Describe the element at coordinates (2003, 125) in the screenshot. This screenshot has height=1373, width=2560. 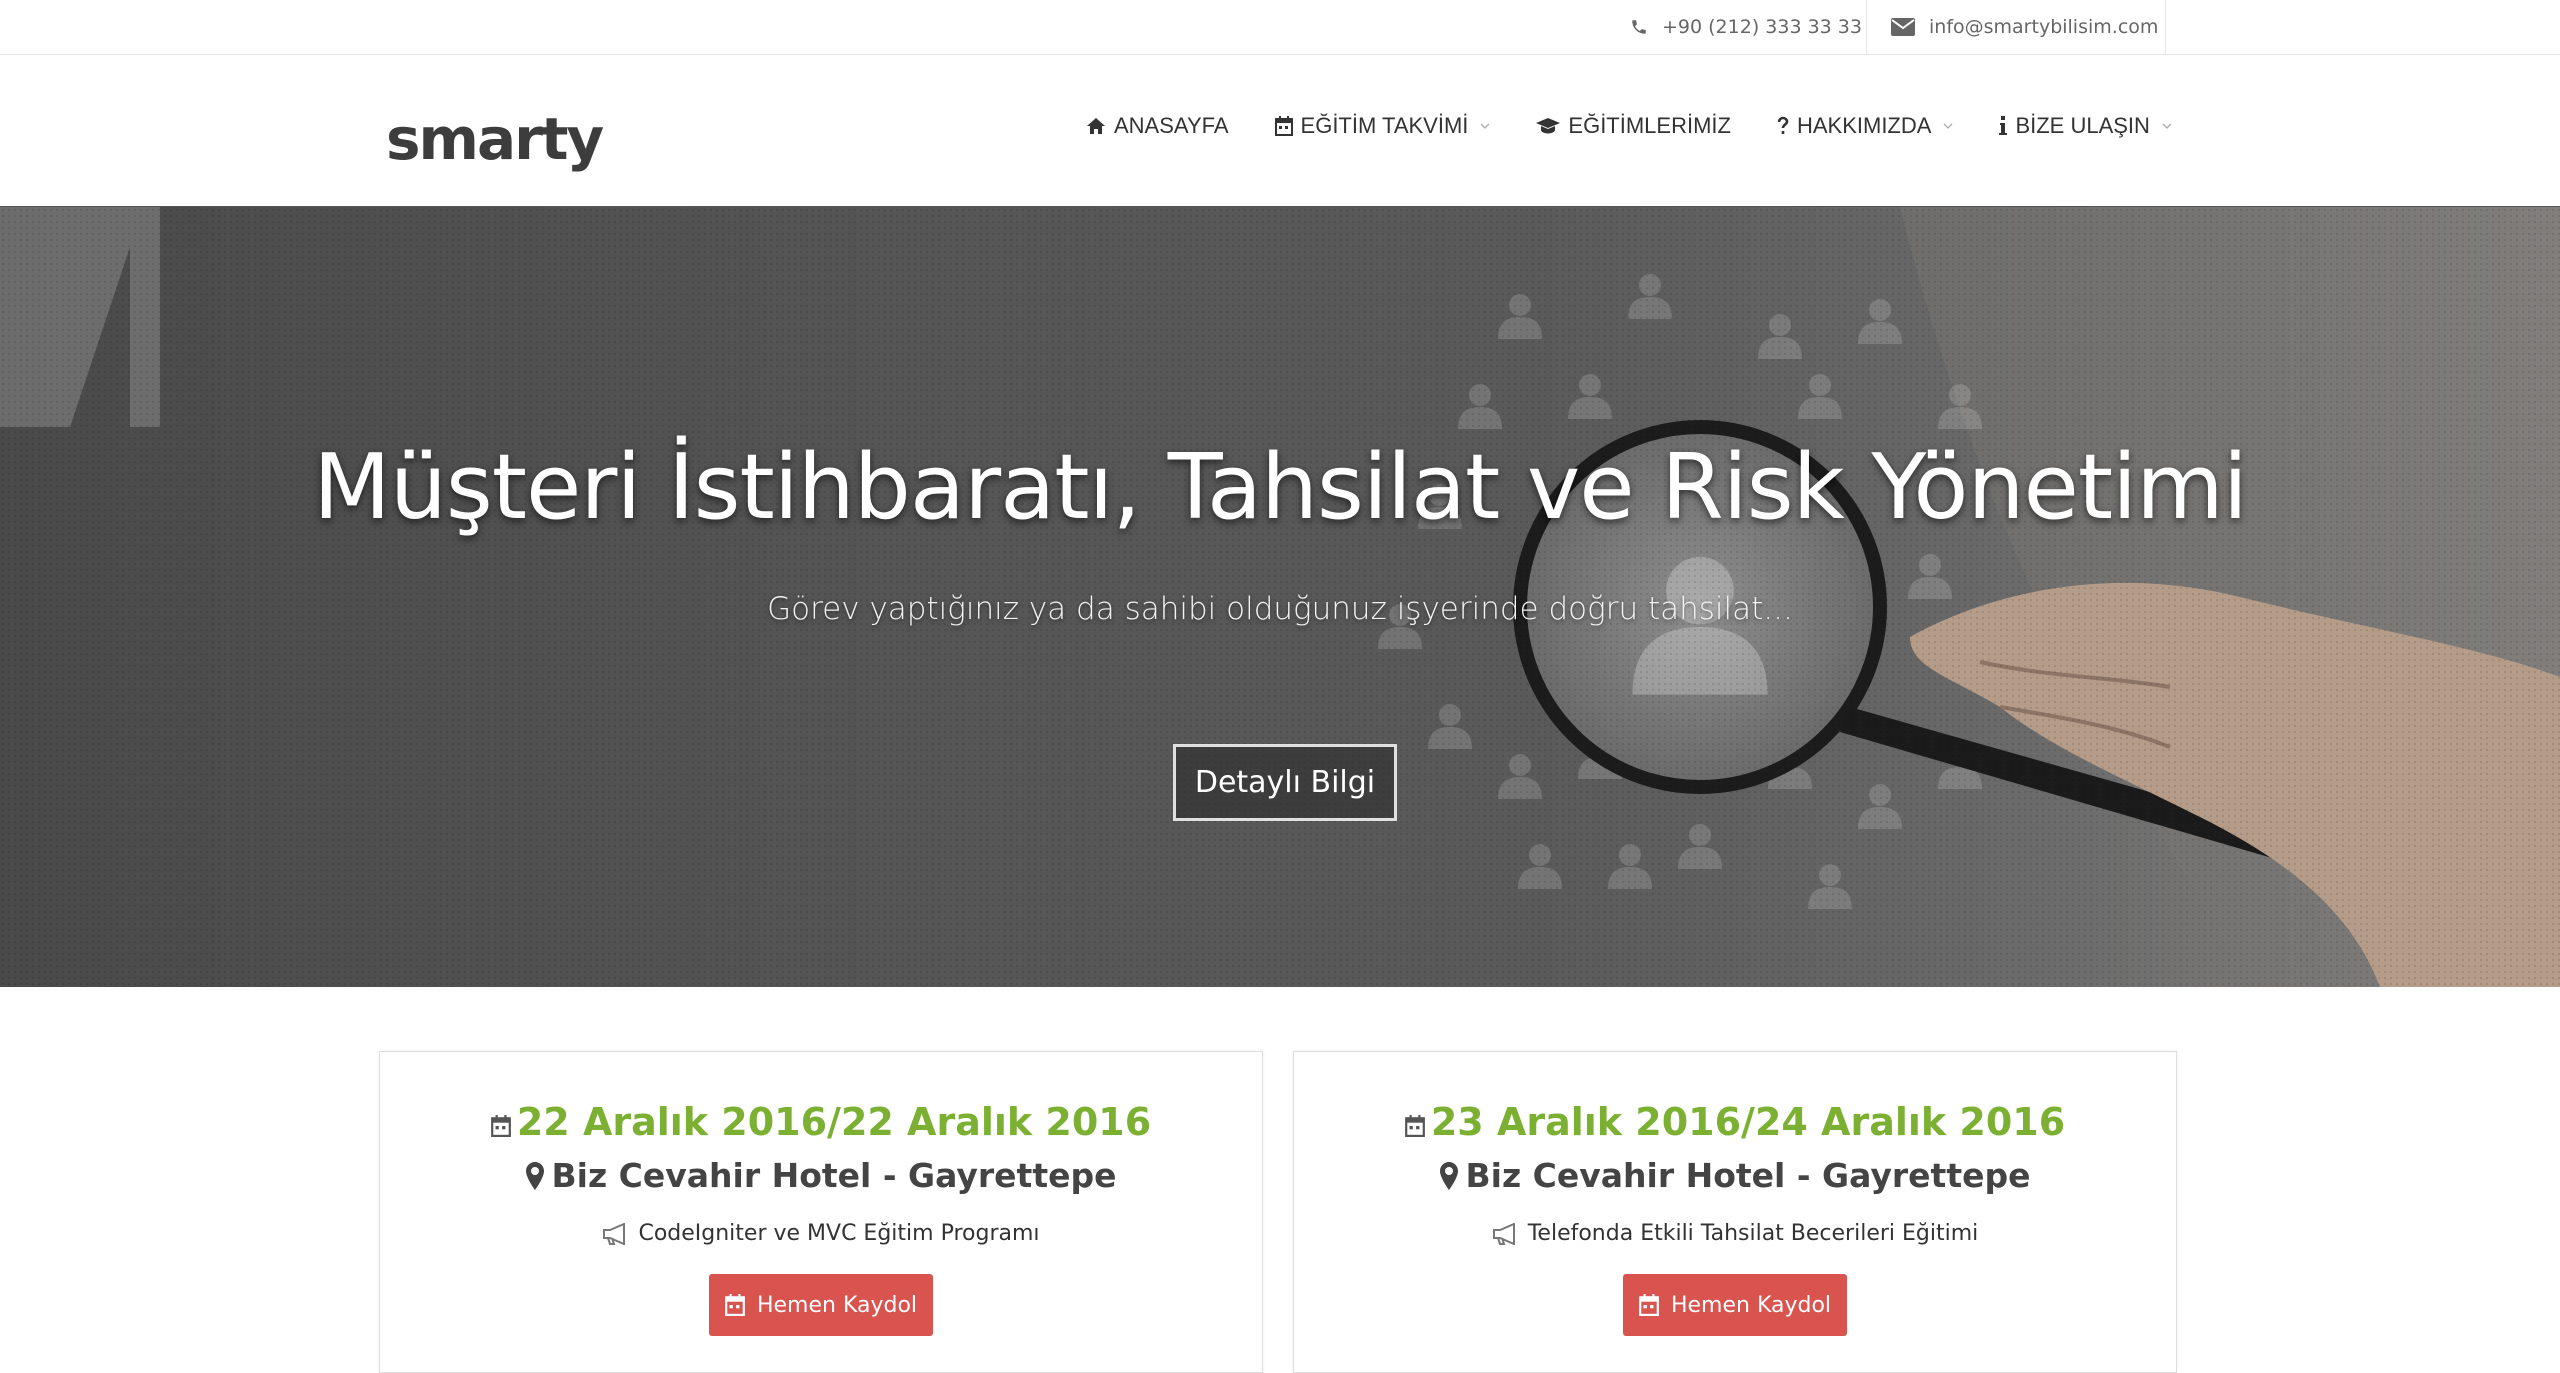
I see `info-icon` at that location.